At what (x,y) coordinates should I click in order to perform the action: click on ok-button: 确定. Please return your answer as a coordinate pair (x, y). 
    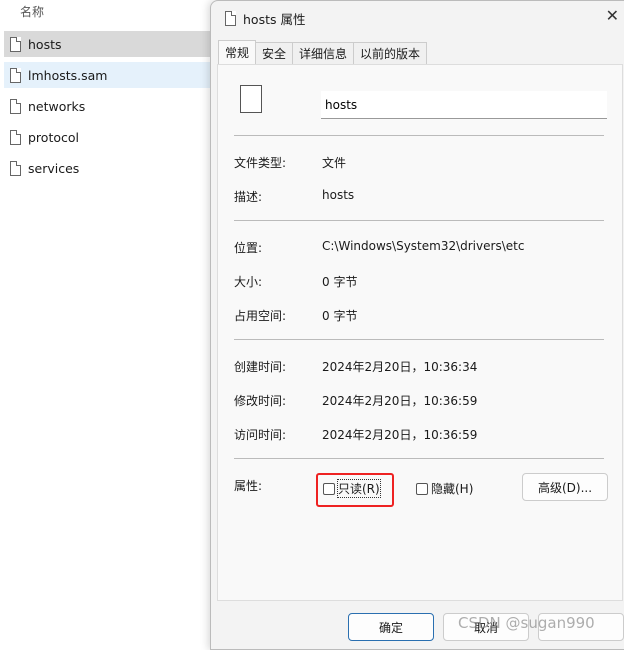
    Looking at the image, I should click on (391, 627).